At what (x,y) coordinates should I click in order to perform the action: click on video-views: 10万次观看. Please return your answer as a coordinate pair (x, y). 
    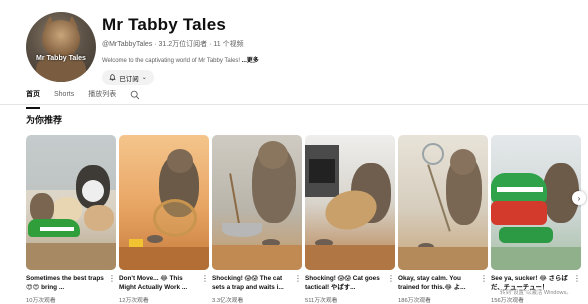
    Looking at the image, I should click on (41, 301).